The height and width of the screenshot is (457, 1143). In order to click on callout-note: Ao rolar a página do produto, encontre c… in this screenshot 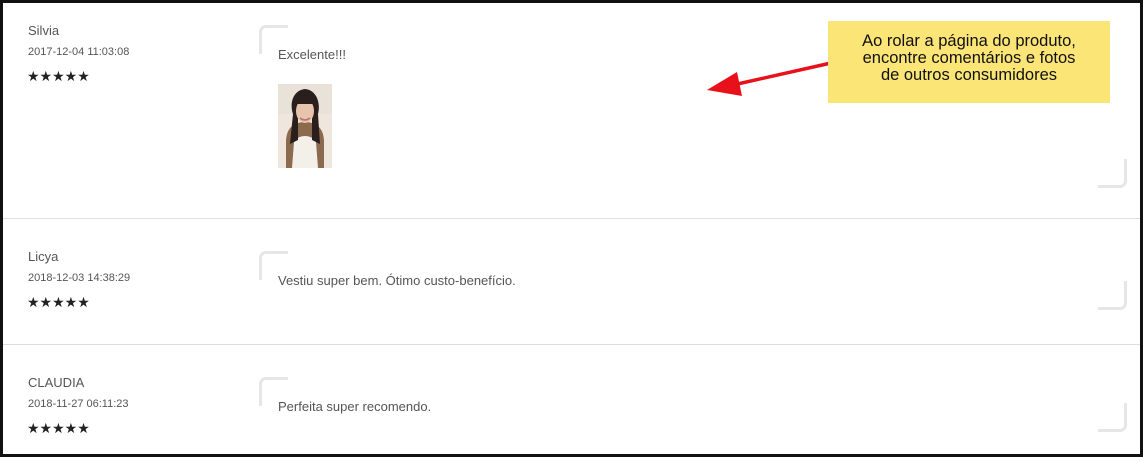, I will do `click(969, 62)`.